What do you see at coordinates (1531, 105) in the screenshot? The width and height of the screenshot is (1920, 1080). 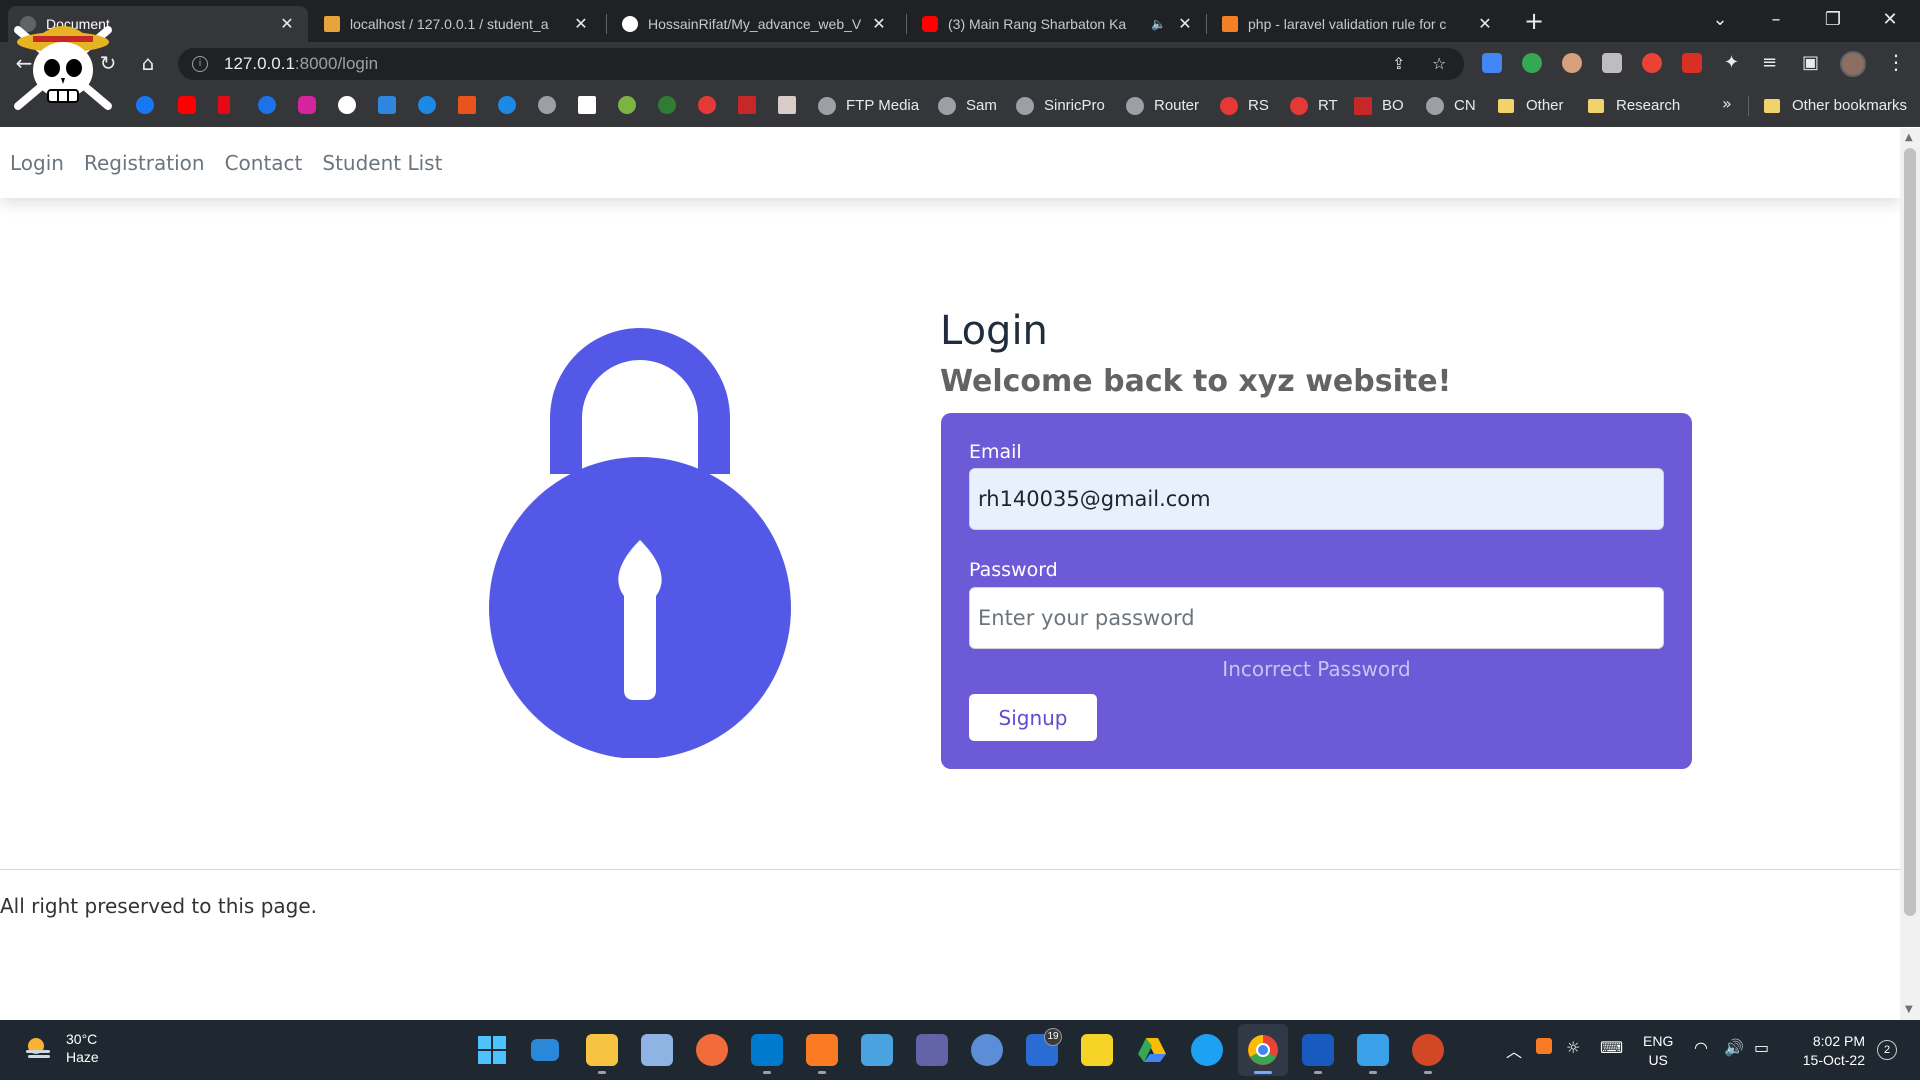 I see `bookmark-folder-other: Other` at bounding box center [1531, 105].